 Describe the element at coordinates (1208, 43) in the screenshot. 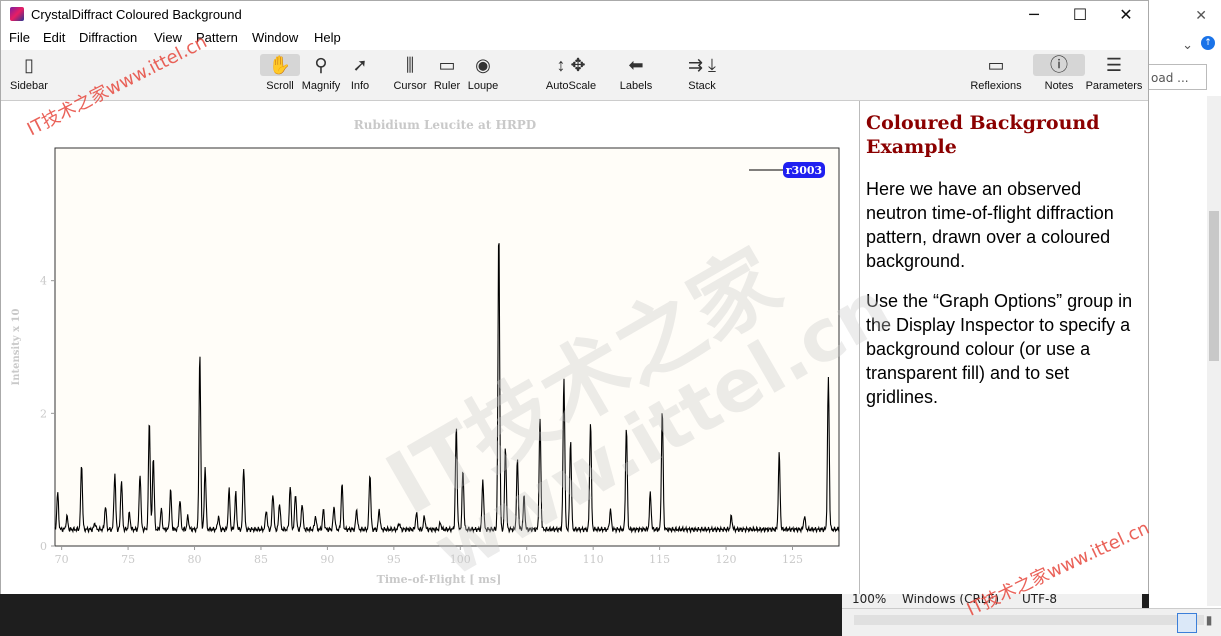

I see `arrow-up-icon: ↑` at that location.